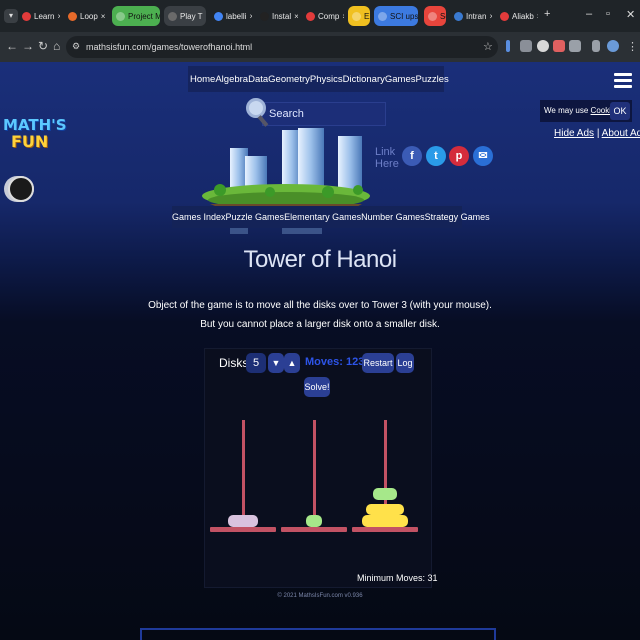 The width and height of the screenshot is (640, 640). Describe the element at coordinates (28, 46) in the screenshot. I see `forward-icon: →` at that location.